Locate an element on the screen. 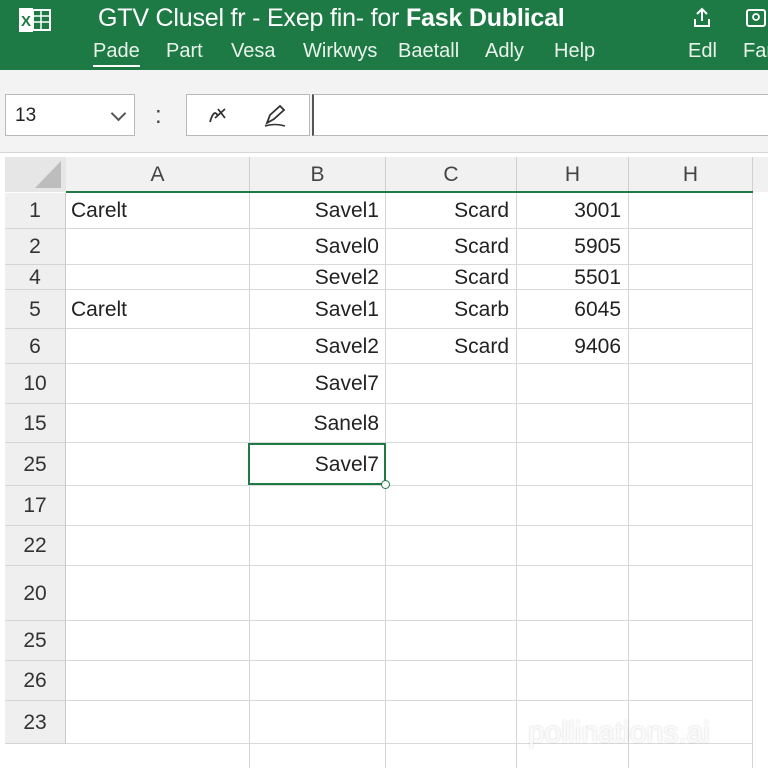 Image resolution: width=768 pixels, height=768 pixels. select-all-triangle-icon is located at coordinates (48, 174).